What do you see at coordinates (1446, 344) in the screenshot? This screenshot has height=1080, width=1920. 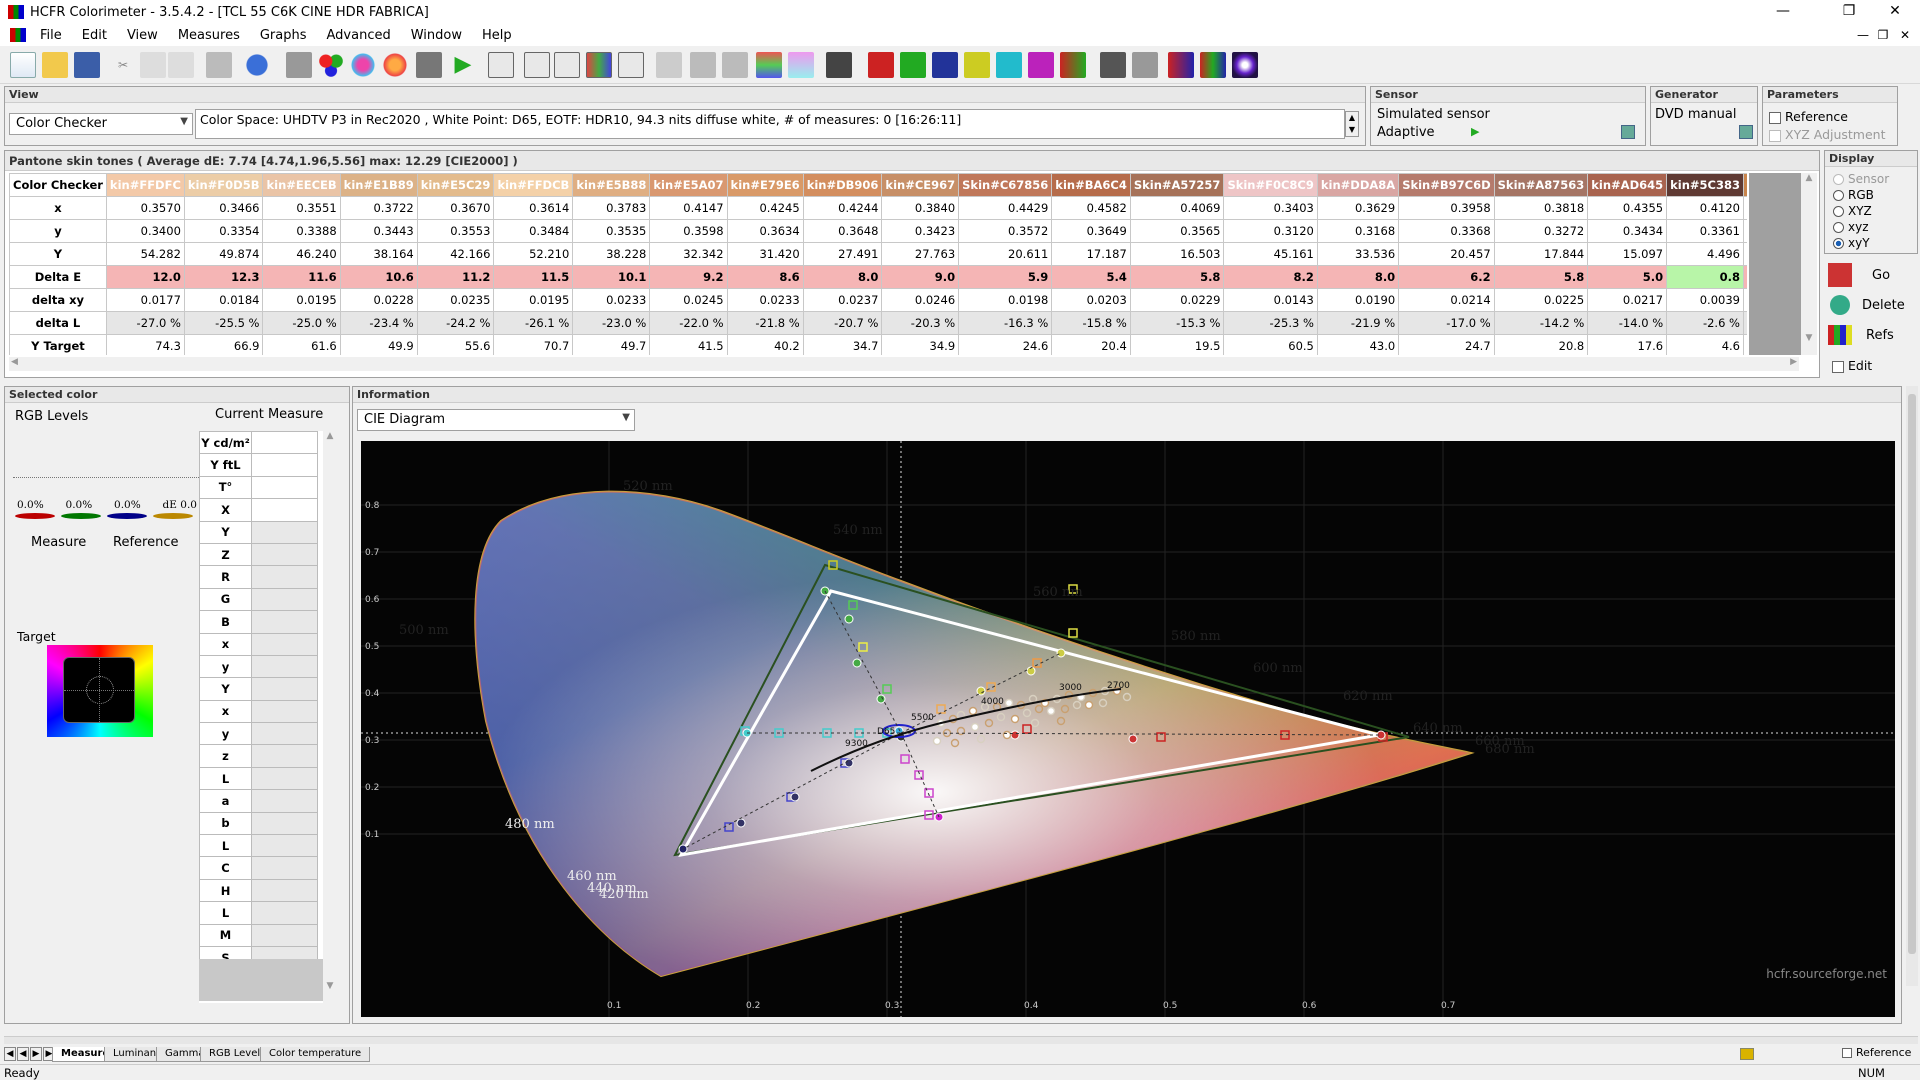 I see `grid-cell: 24.7` at bounding box center [1446, 344].